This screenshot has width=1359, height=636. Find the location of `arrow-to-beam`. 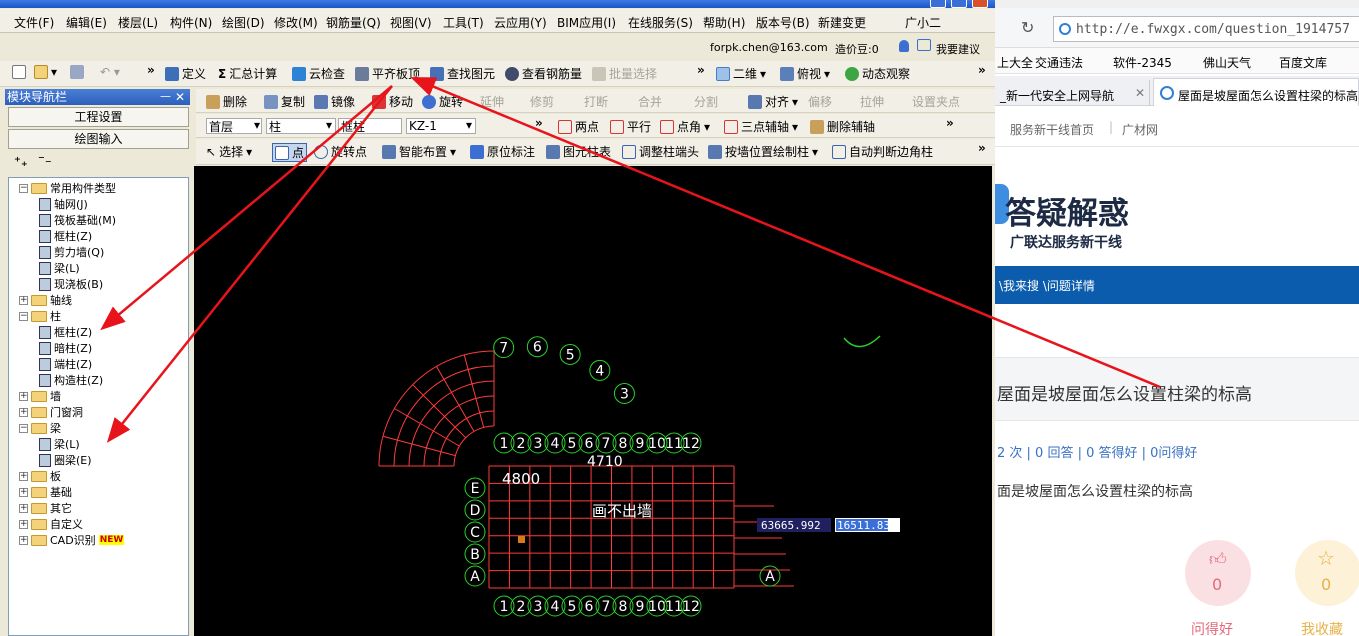

arrow-to-beam is located at coordinates (249, 264).